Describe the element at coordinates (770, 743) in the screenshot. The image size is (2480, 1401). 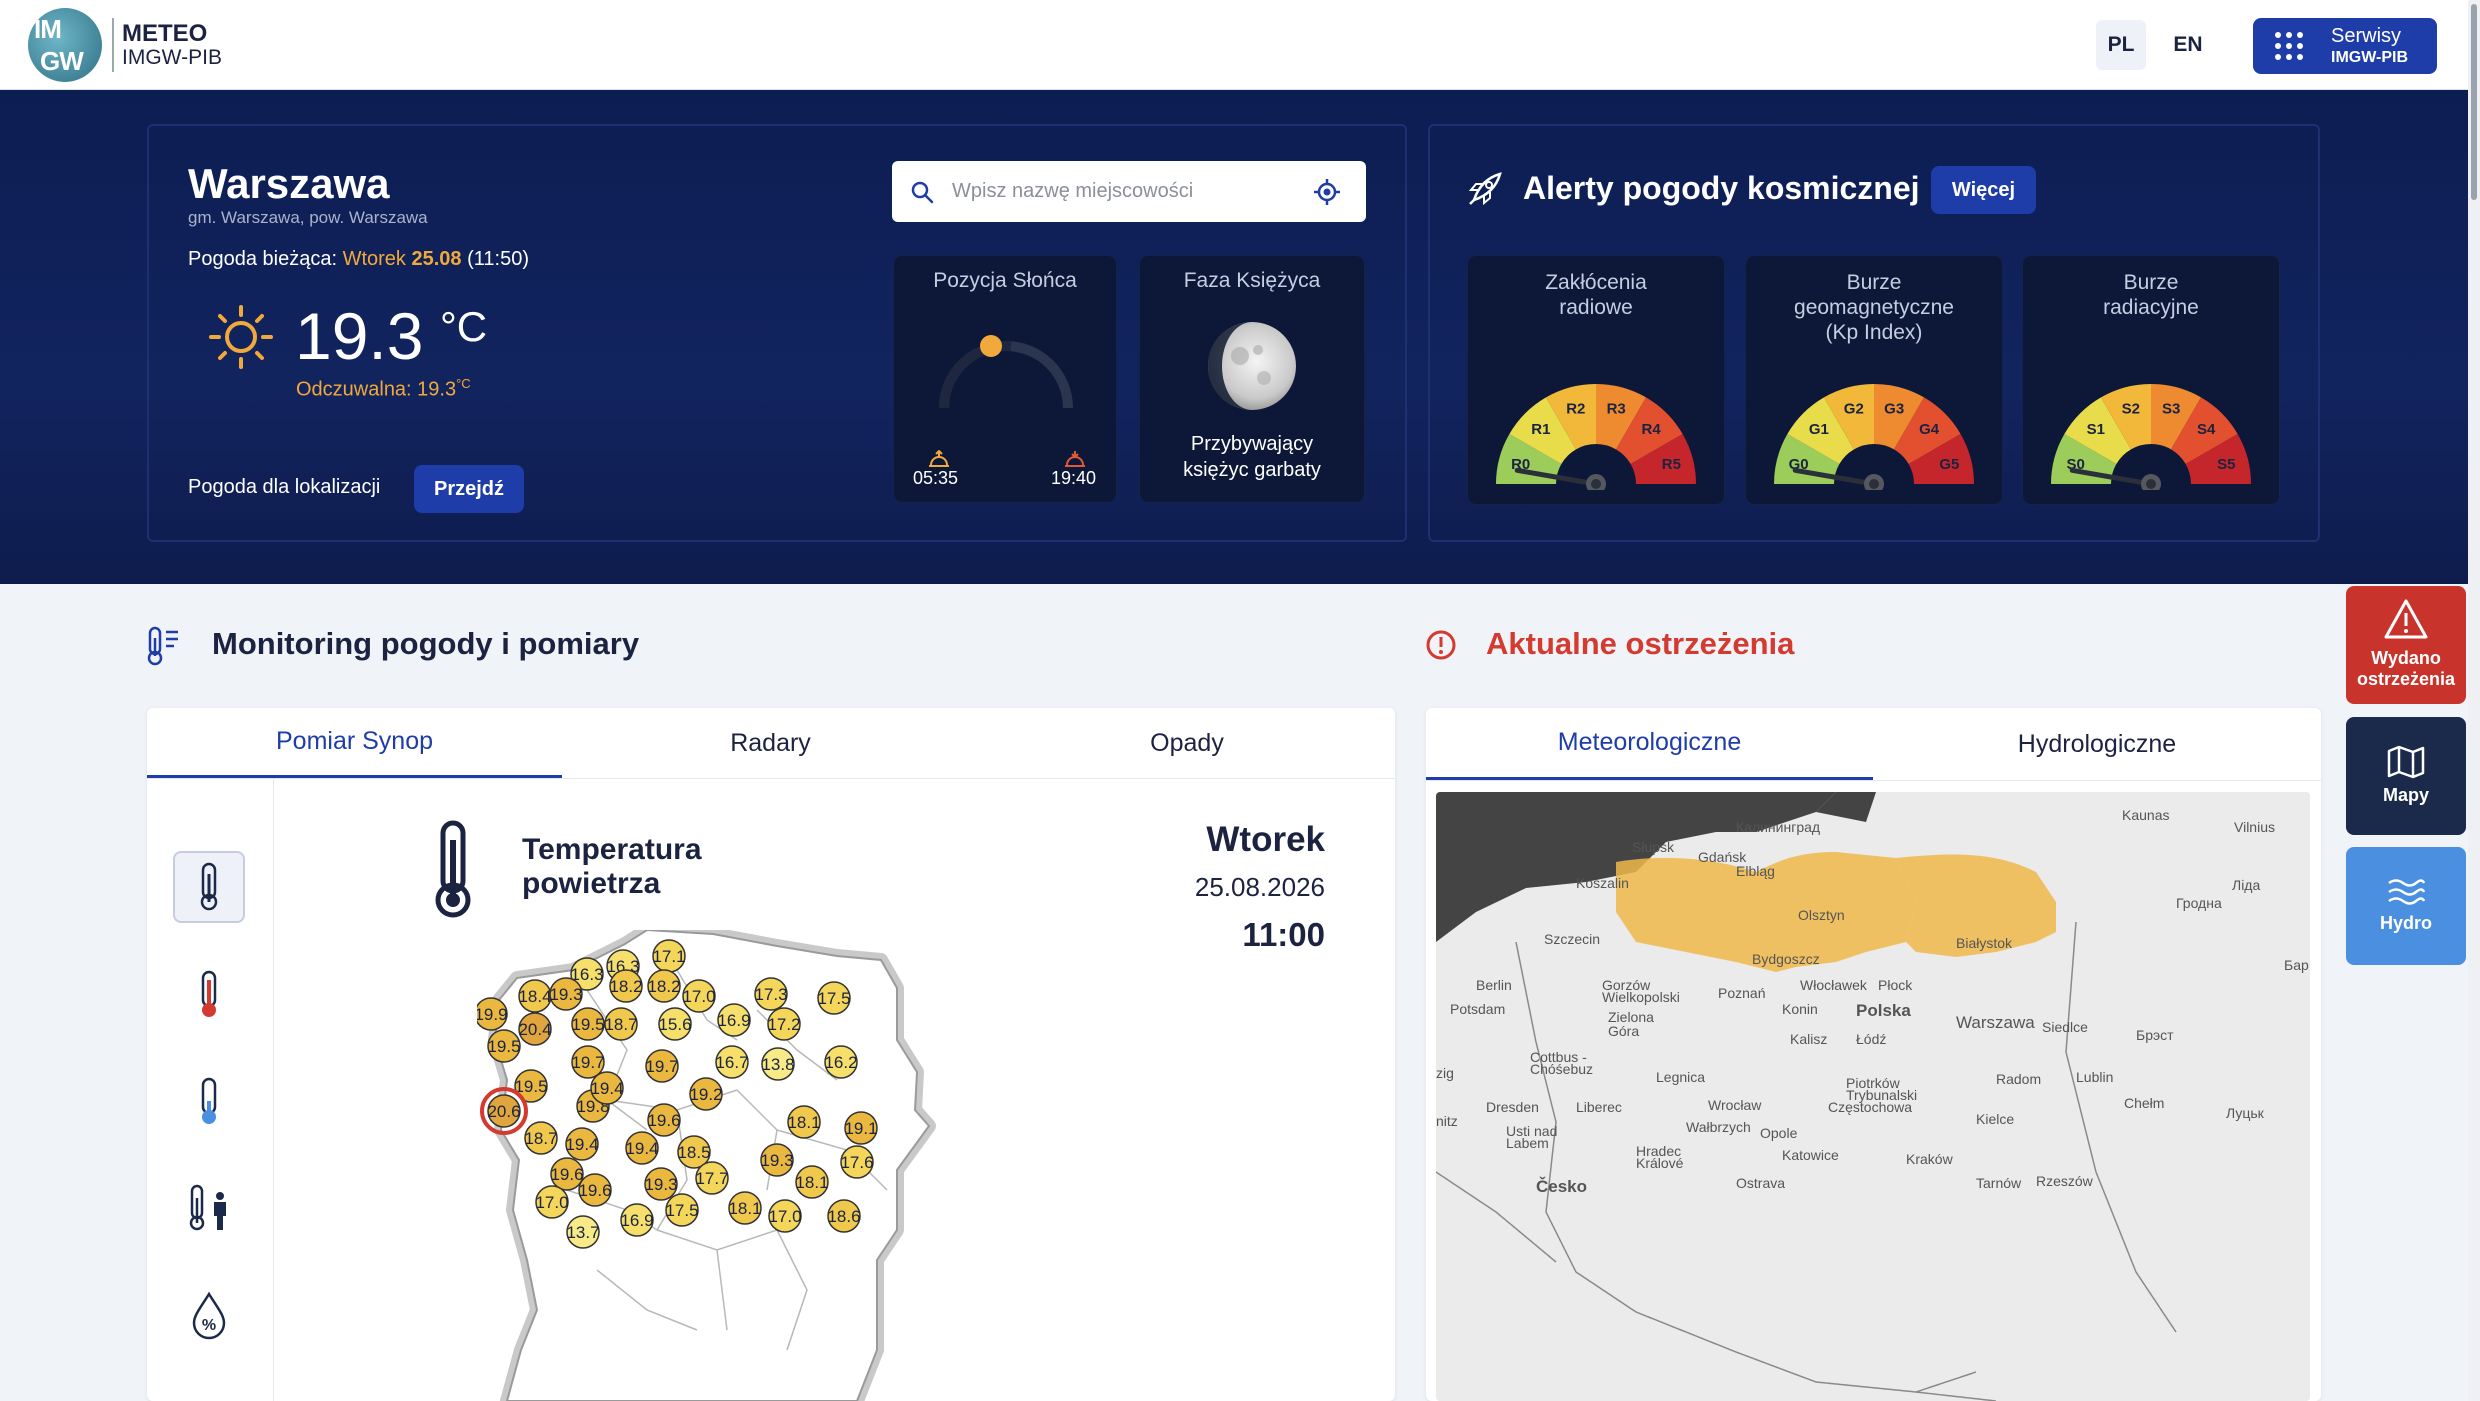
I see `tab-radary: Radary` at that location.